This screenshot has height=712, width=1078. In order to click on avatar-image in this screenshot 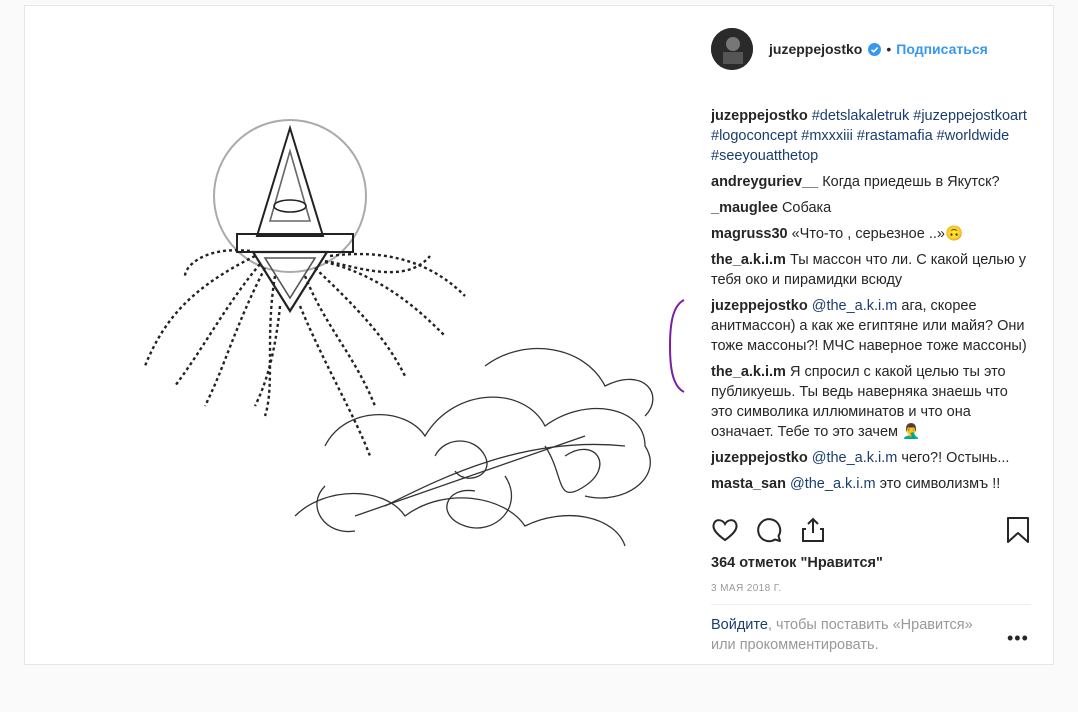, I will do `click(732, 49)`.